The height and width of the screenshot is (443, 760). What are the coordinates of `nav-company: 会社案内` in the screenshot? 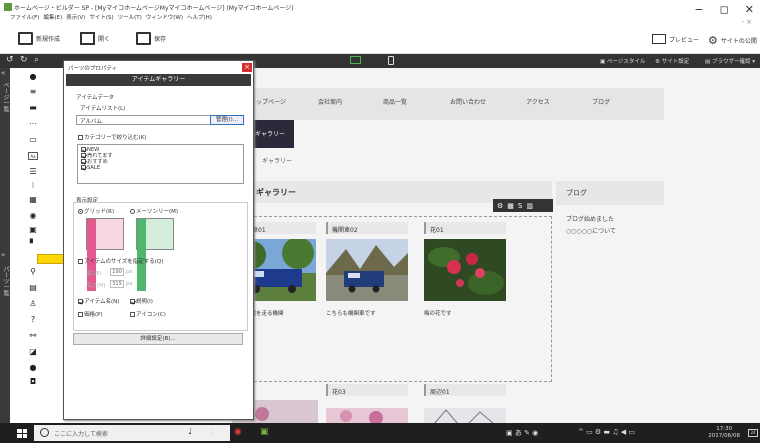 It's located at (330, 101).